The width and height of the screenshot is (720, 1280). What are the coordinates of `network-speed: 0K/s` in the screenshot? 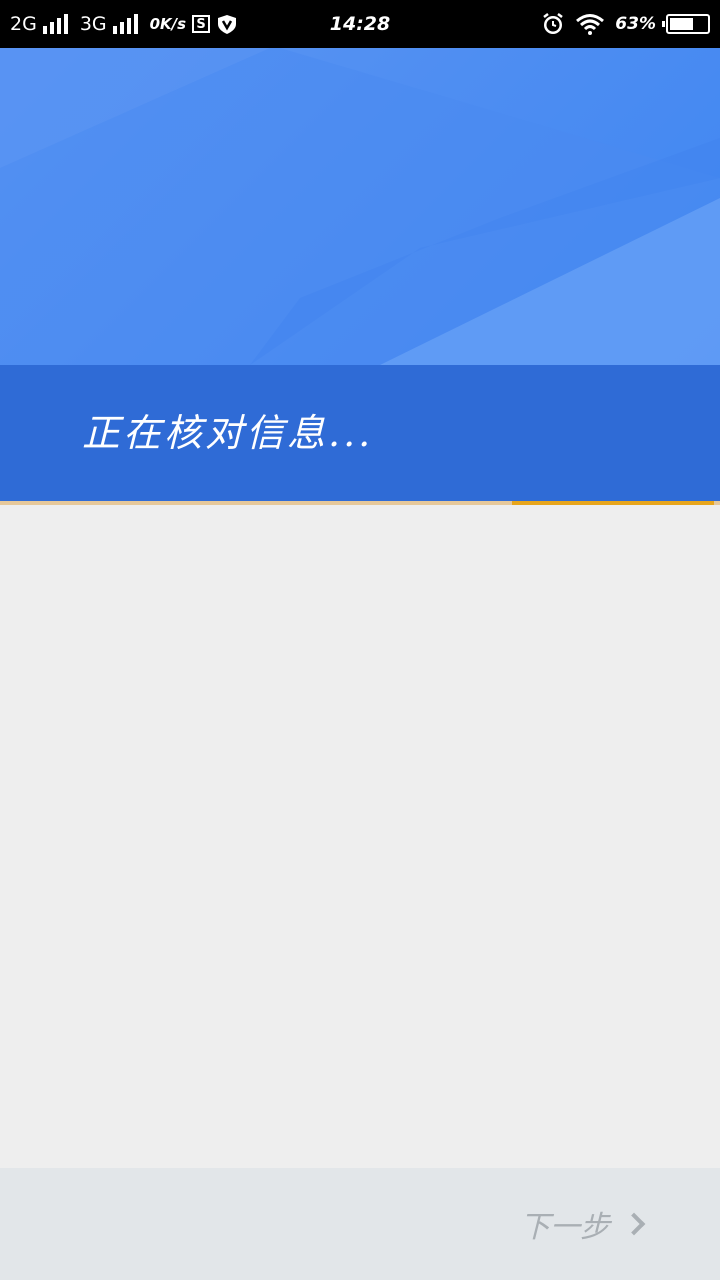 It's located at (168, 24).